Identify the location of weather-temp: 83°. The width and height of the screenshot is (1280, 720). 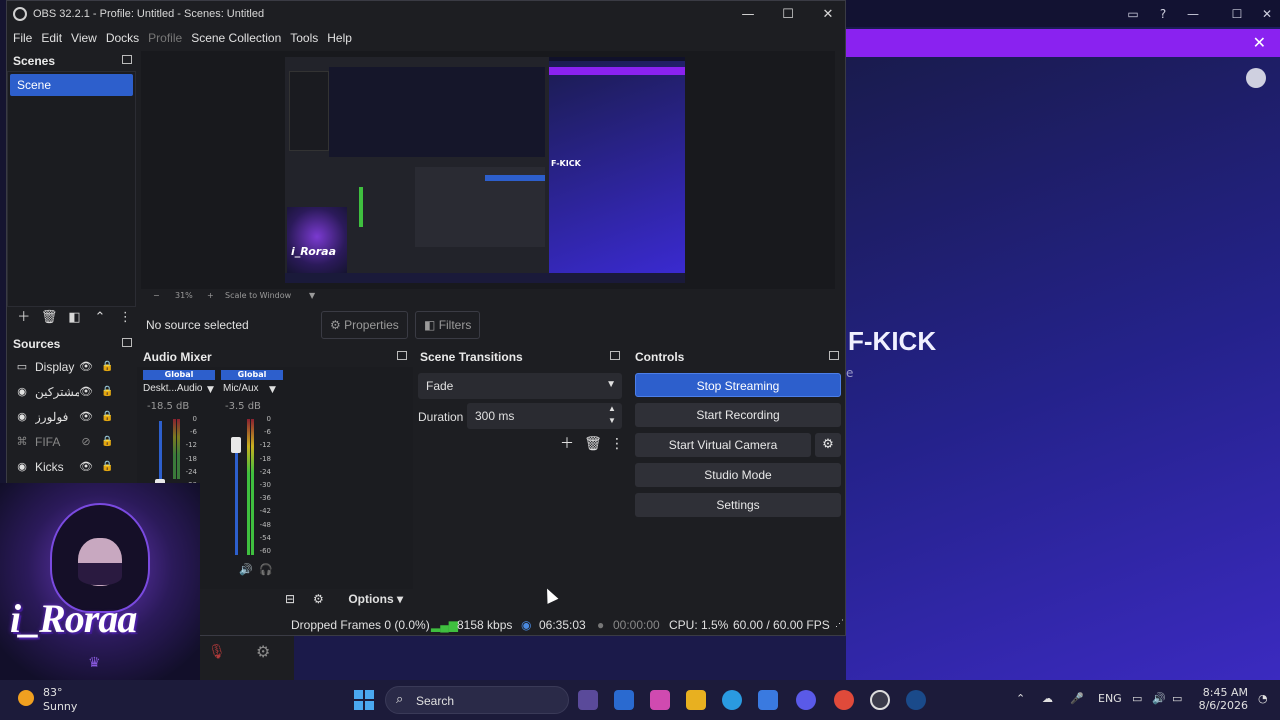
(53, 692).